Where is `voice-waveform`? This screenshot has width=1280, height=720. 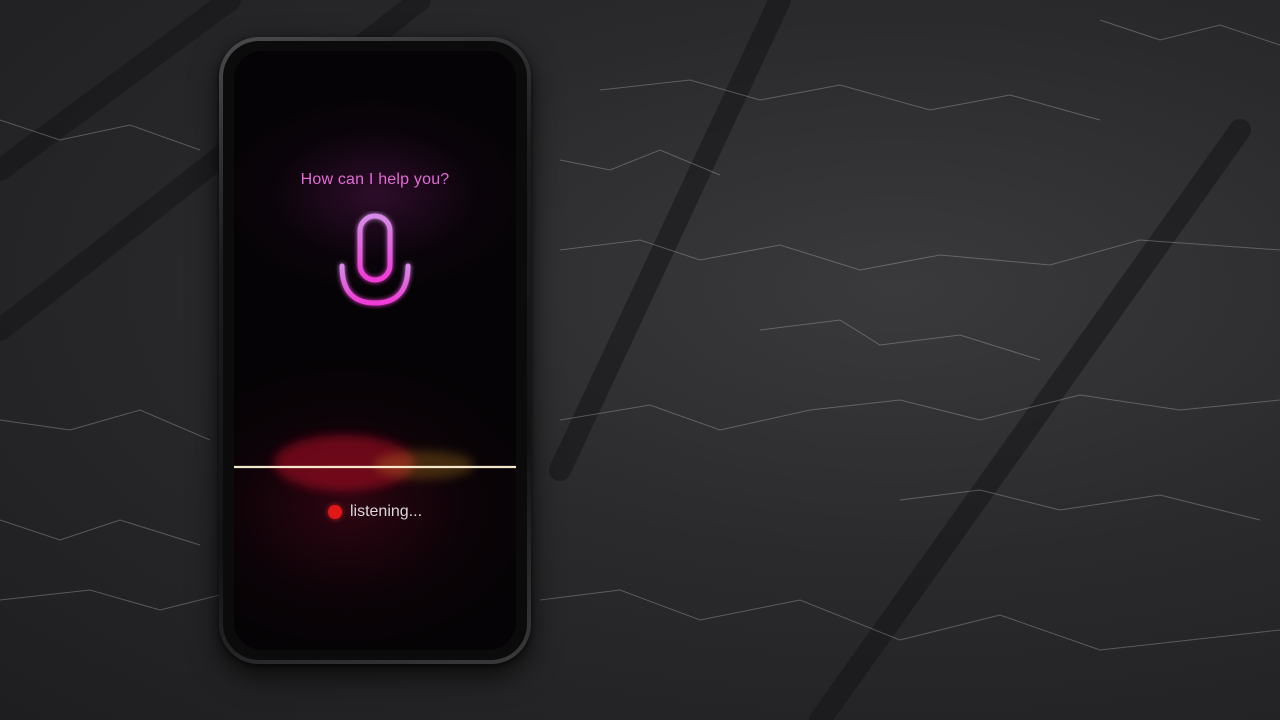 voice-waveform is located at coordinates (375, 450).